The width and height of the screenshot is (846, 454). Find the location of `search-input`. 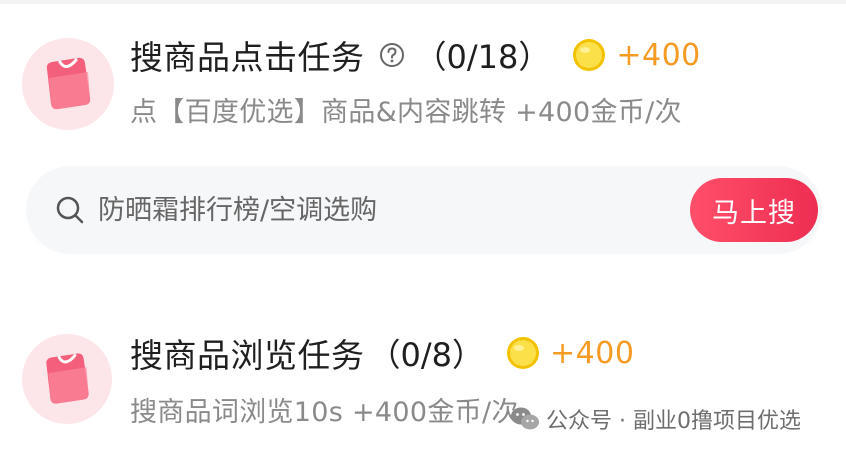

search-input is located at coordinates (378, 210).